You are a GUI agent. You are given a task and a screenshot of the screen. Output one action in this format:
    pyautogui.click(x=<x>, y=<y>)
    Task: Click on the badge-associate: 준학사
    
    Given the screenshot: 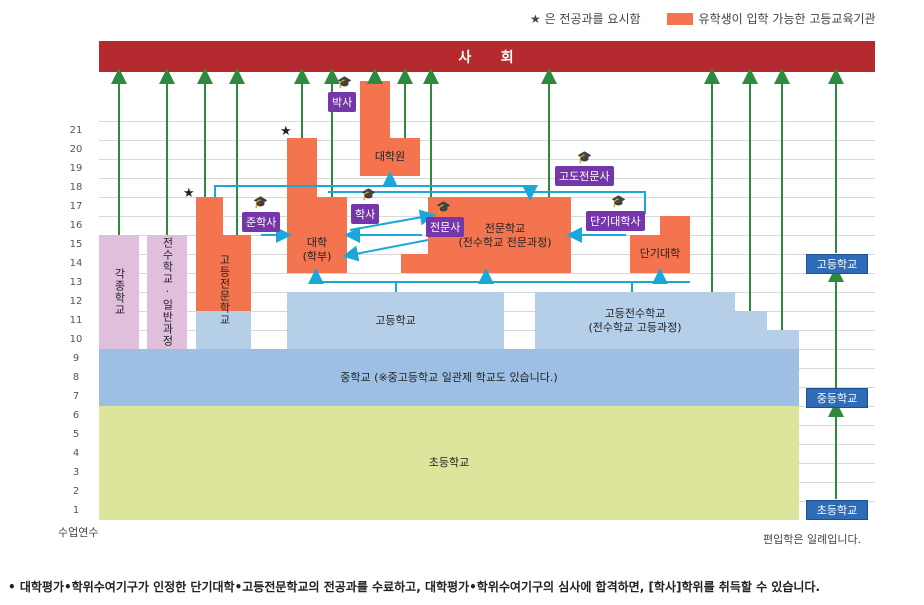 What is the action you would take?
    pyautogui.click(x=261, y=222)
    